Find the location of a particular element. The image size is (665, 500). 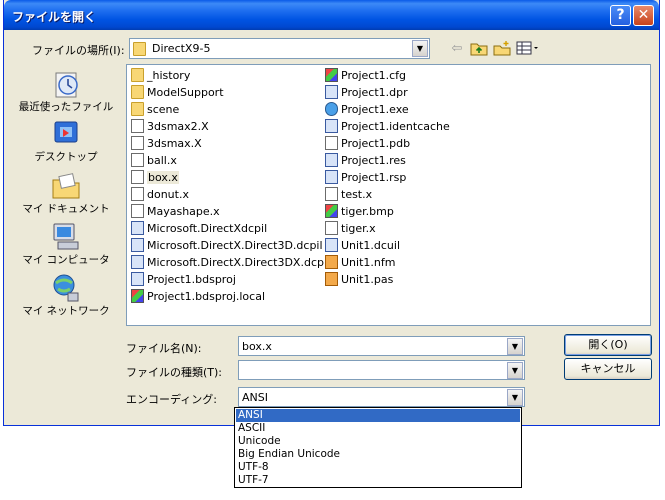

lookin-combo: DirectX9-5 ▼ is located at coordinates (279, 48).